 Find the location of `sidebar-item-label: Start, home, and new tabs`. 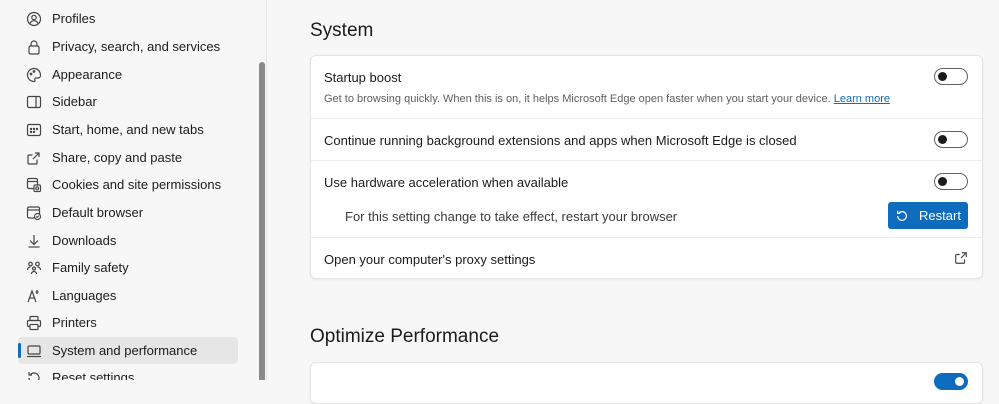

sidebar-item-label: Start, home, and new tabs is located at coordinates (128, 129).